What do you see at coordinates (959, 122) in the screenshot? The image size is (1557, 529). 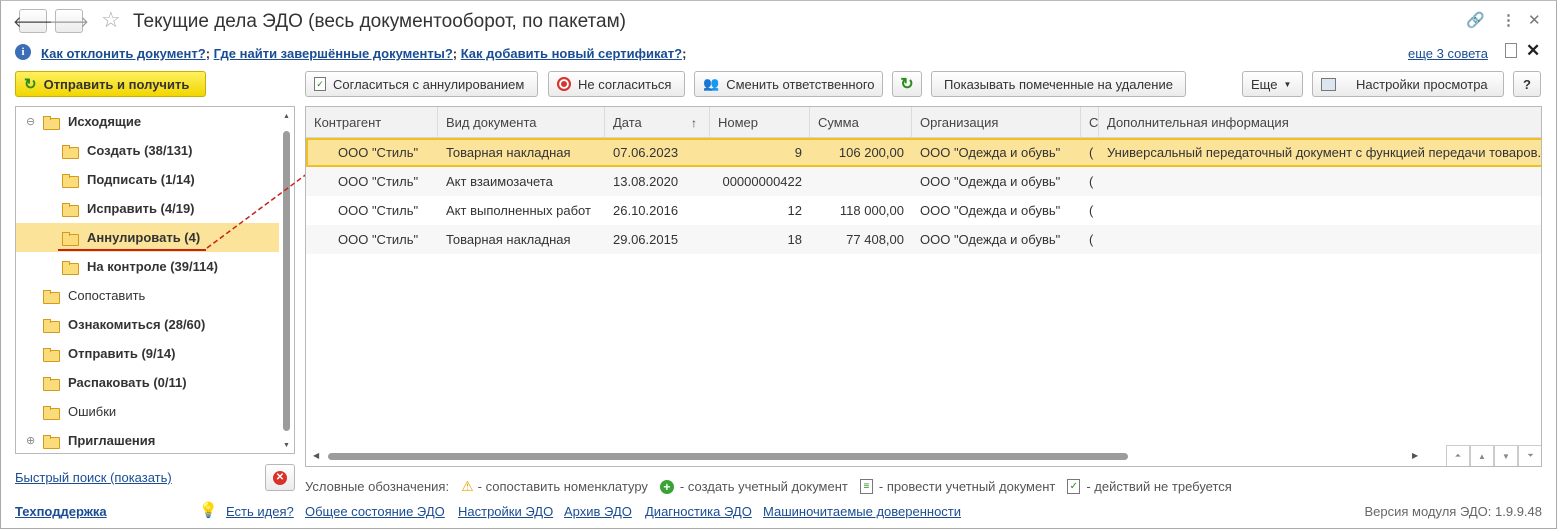 I see `column-header-label: Организация` at bounding box center [959, 122].